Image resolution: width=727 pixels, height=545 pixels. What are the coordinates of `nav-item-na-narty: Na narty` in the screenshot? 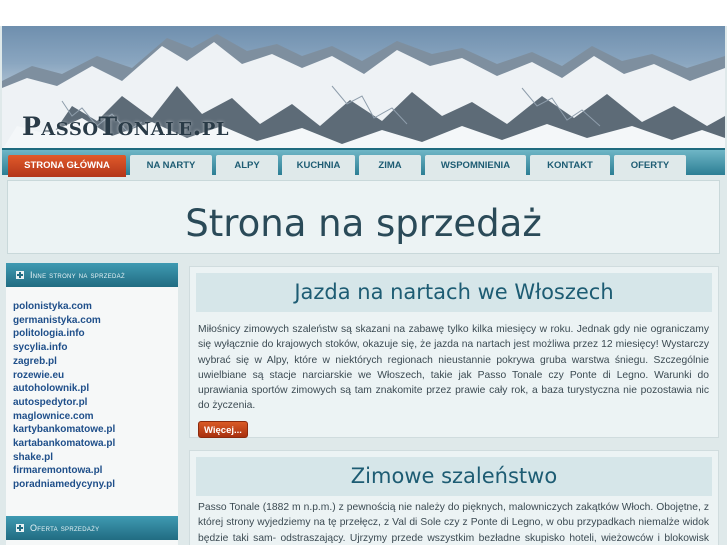 It's located at (171, 166).